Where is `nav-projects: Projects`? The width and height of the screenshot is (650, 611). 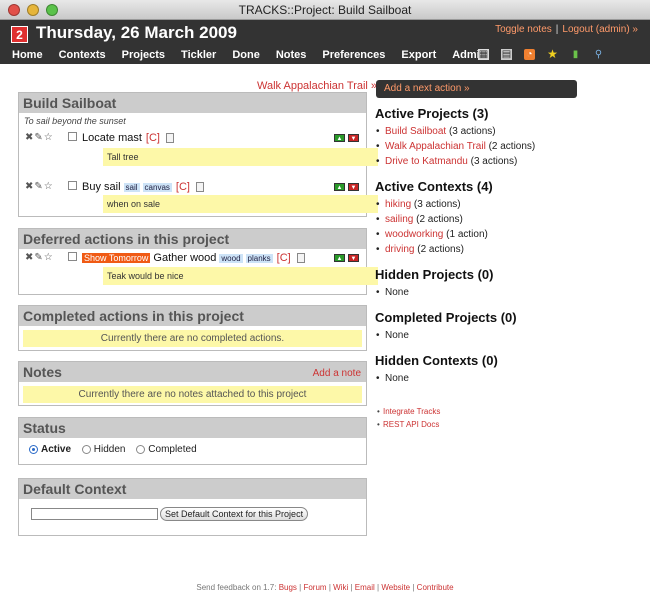 nav-projects: Projects is located at coordinates (143, 55).